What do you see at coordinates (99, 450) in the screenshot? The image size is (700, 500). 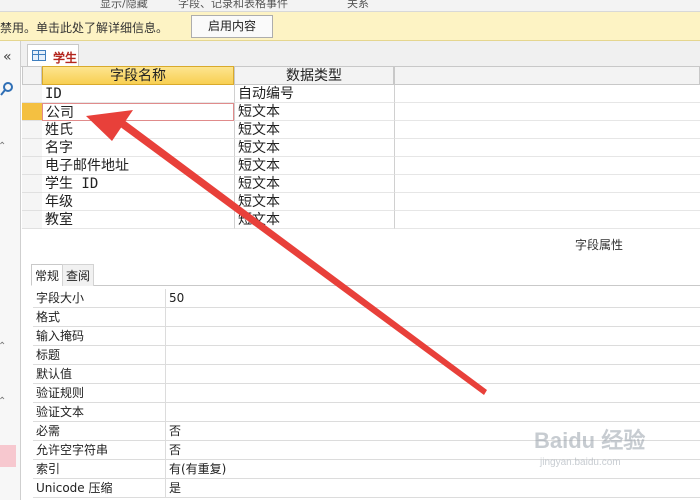 I see `property-name: 允许空字符串` at bounding box center [99, 450].